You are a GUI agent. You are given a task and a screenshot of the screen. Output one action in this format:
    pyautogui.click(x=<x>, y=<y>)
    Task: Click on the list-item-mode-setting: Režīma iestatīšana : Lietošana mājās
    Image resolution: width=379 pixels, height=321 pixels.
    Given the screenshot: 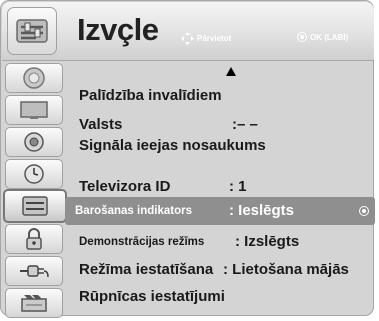 What is the action you would take?
    pyautogui.click(x=220, y=270)
    